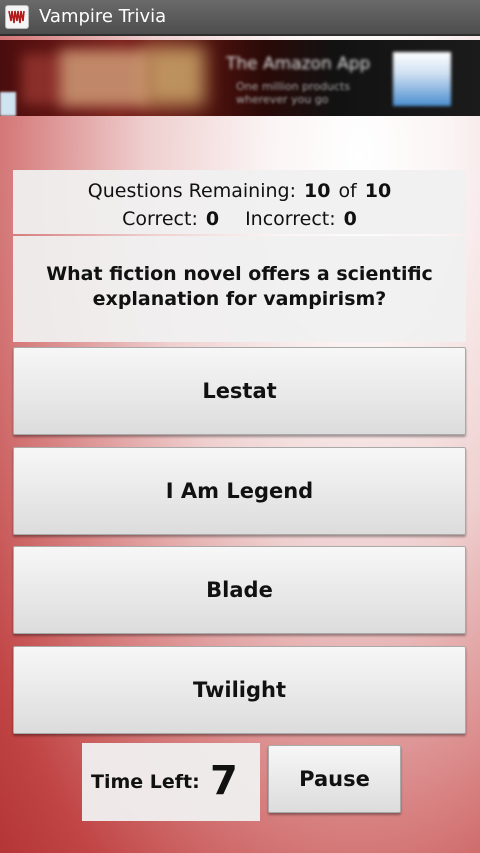 The image size is (480, 853). I want to click on title-bar: Vampire Trivia, so click(240, 18).